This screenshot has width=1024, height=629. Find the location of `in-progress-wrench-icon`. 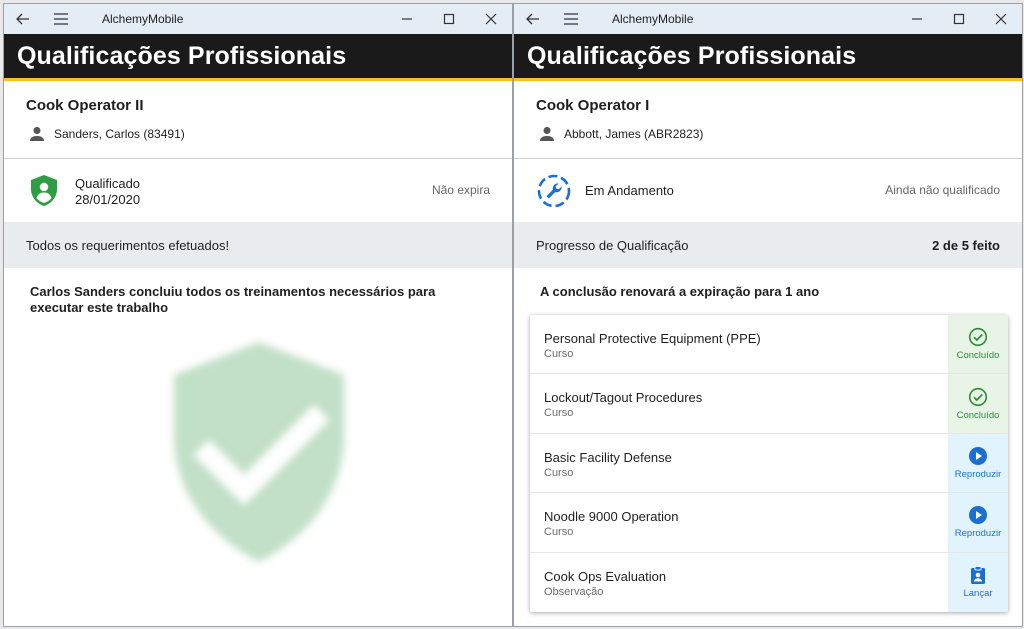

in-progress-wrench-icon is located at coordinates (554, 191).